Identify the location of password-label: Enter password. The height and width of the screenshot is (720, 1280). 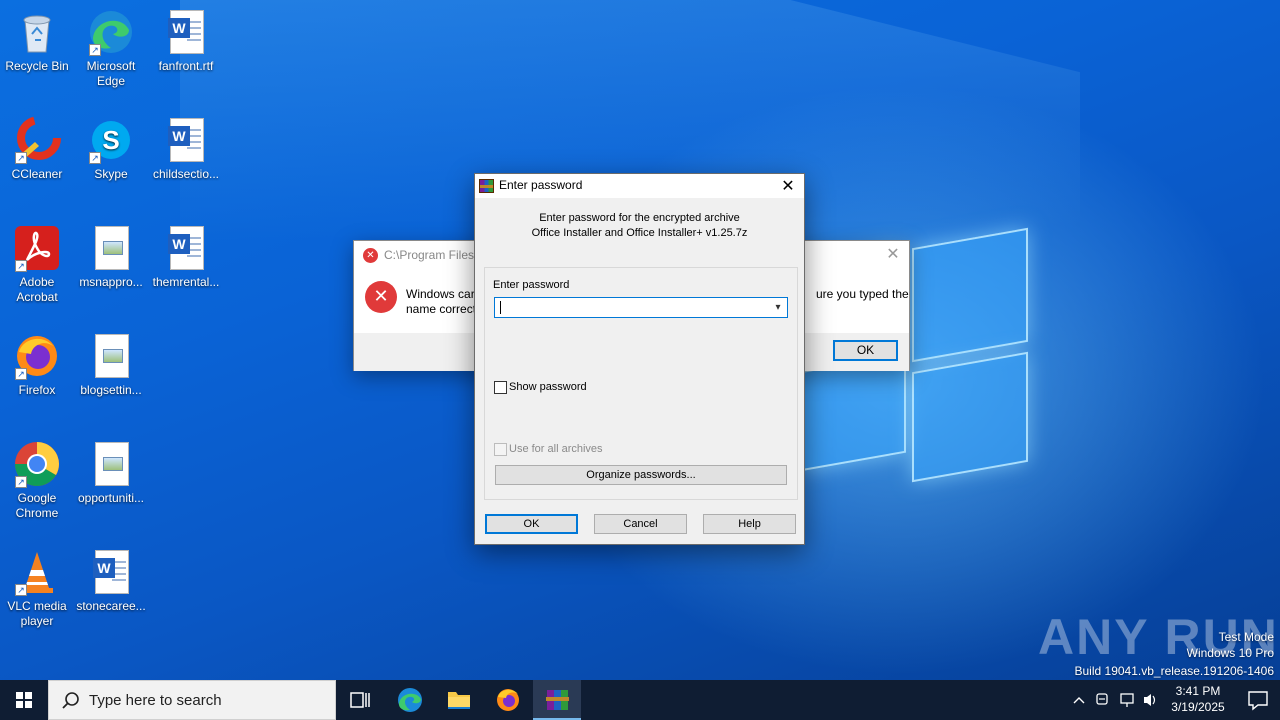
(531, 285).